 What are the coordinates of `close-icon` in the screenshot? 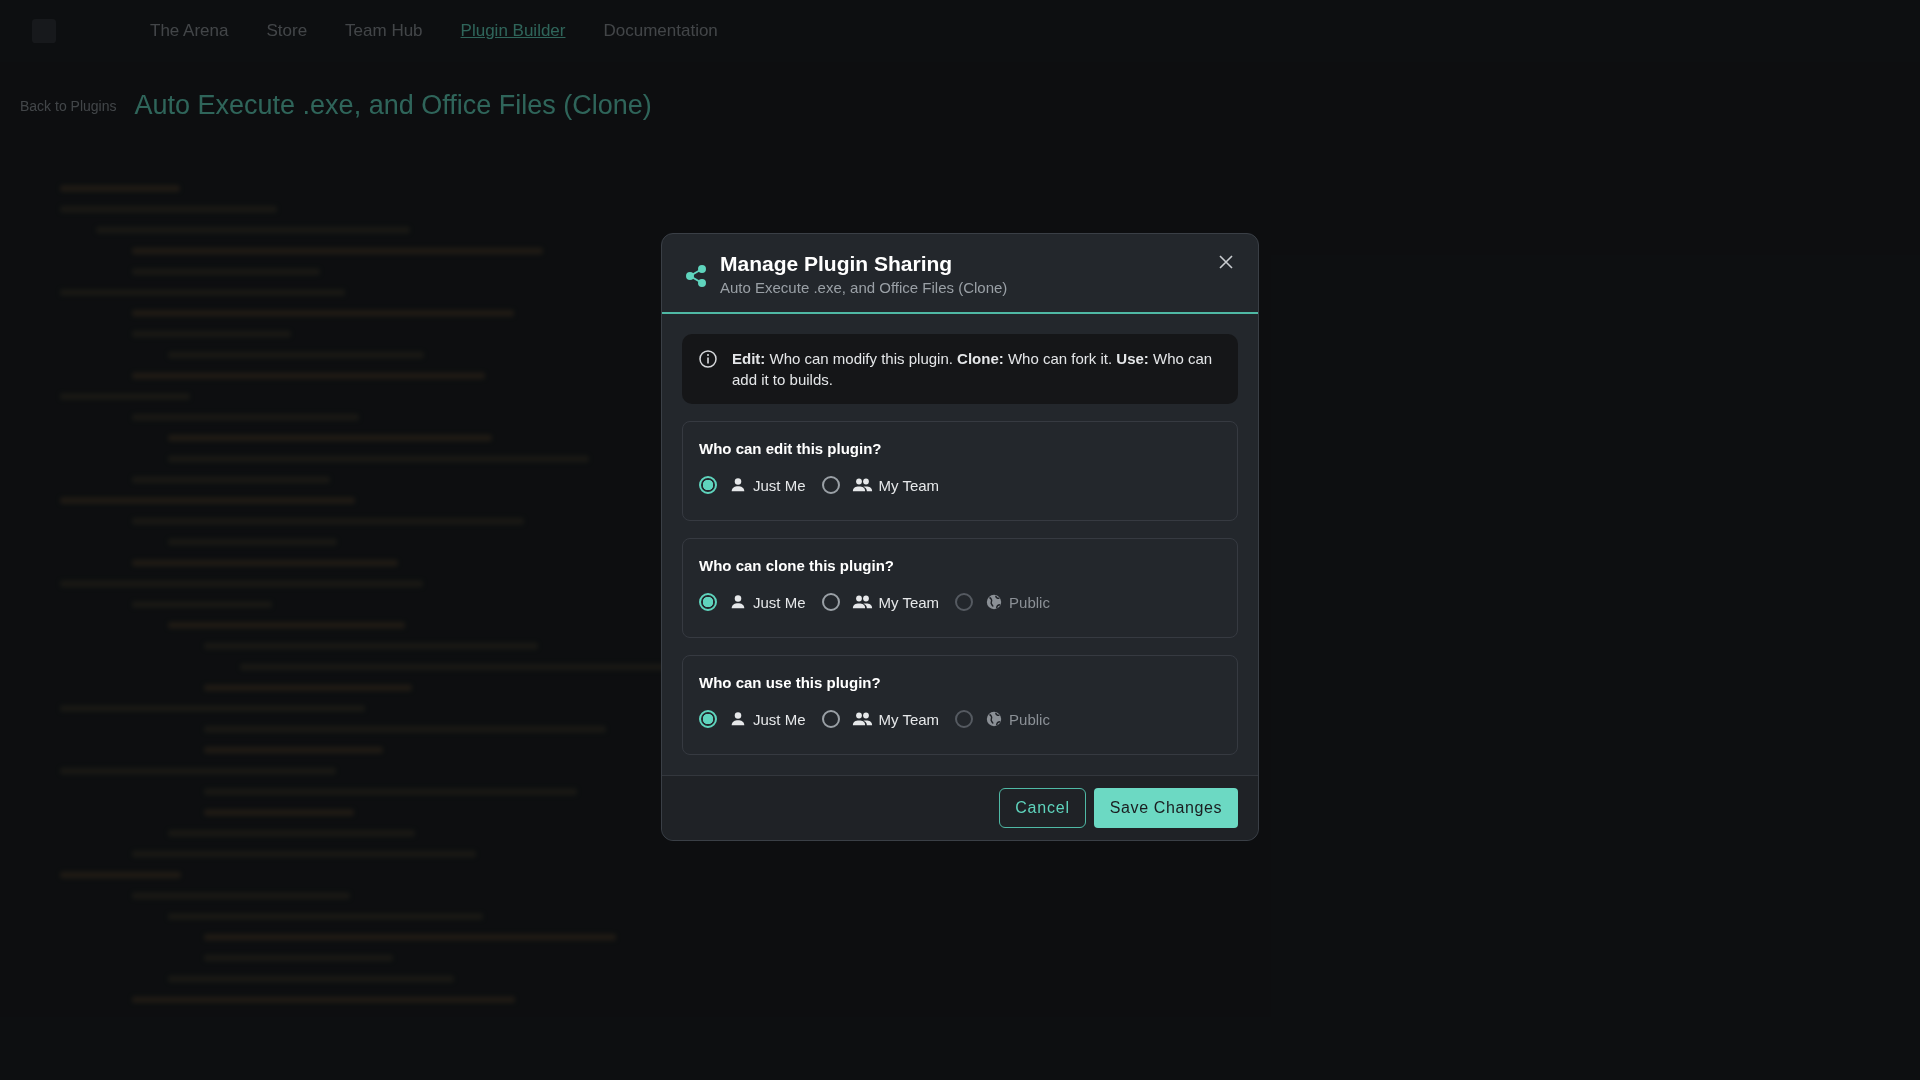 It's located at (1226, 262).